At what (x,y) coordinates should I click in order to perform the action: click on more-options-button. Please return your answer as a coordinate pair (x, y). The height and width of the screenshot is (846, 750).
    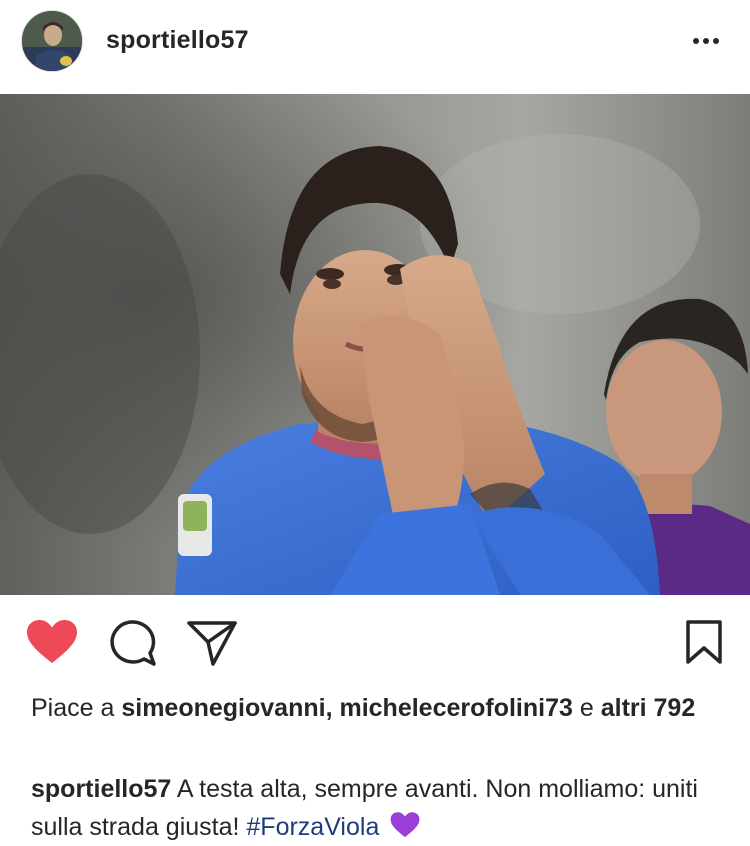
    Looking at the image, I should click on (706, 41).